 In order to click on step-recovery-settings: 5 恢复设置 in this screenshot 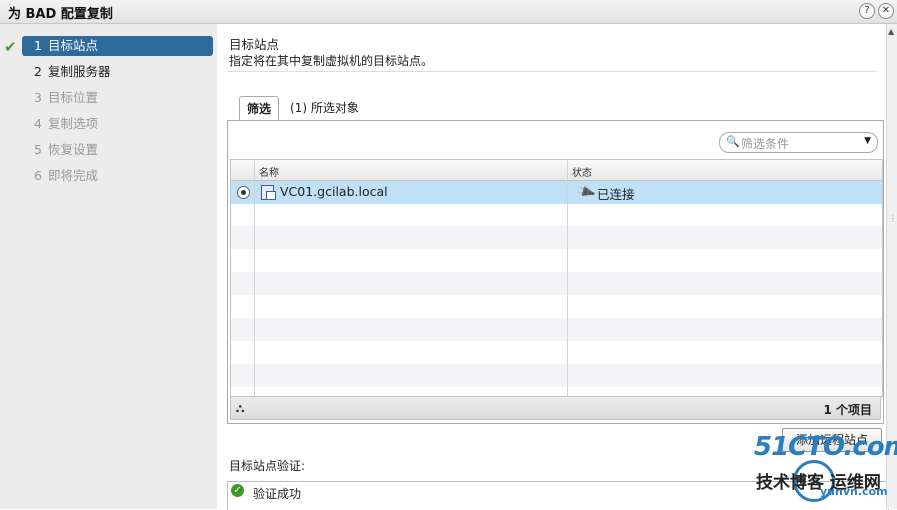, I will do `click(117, 150)`.